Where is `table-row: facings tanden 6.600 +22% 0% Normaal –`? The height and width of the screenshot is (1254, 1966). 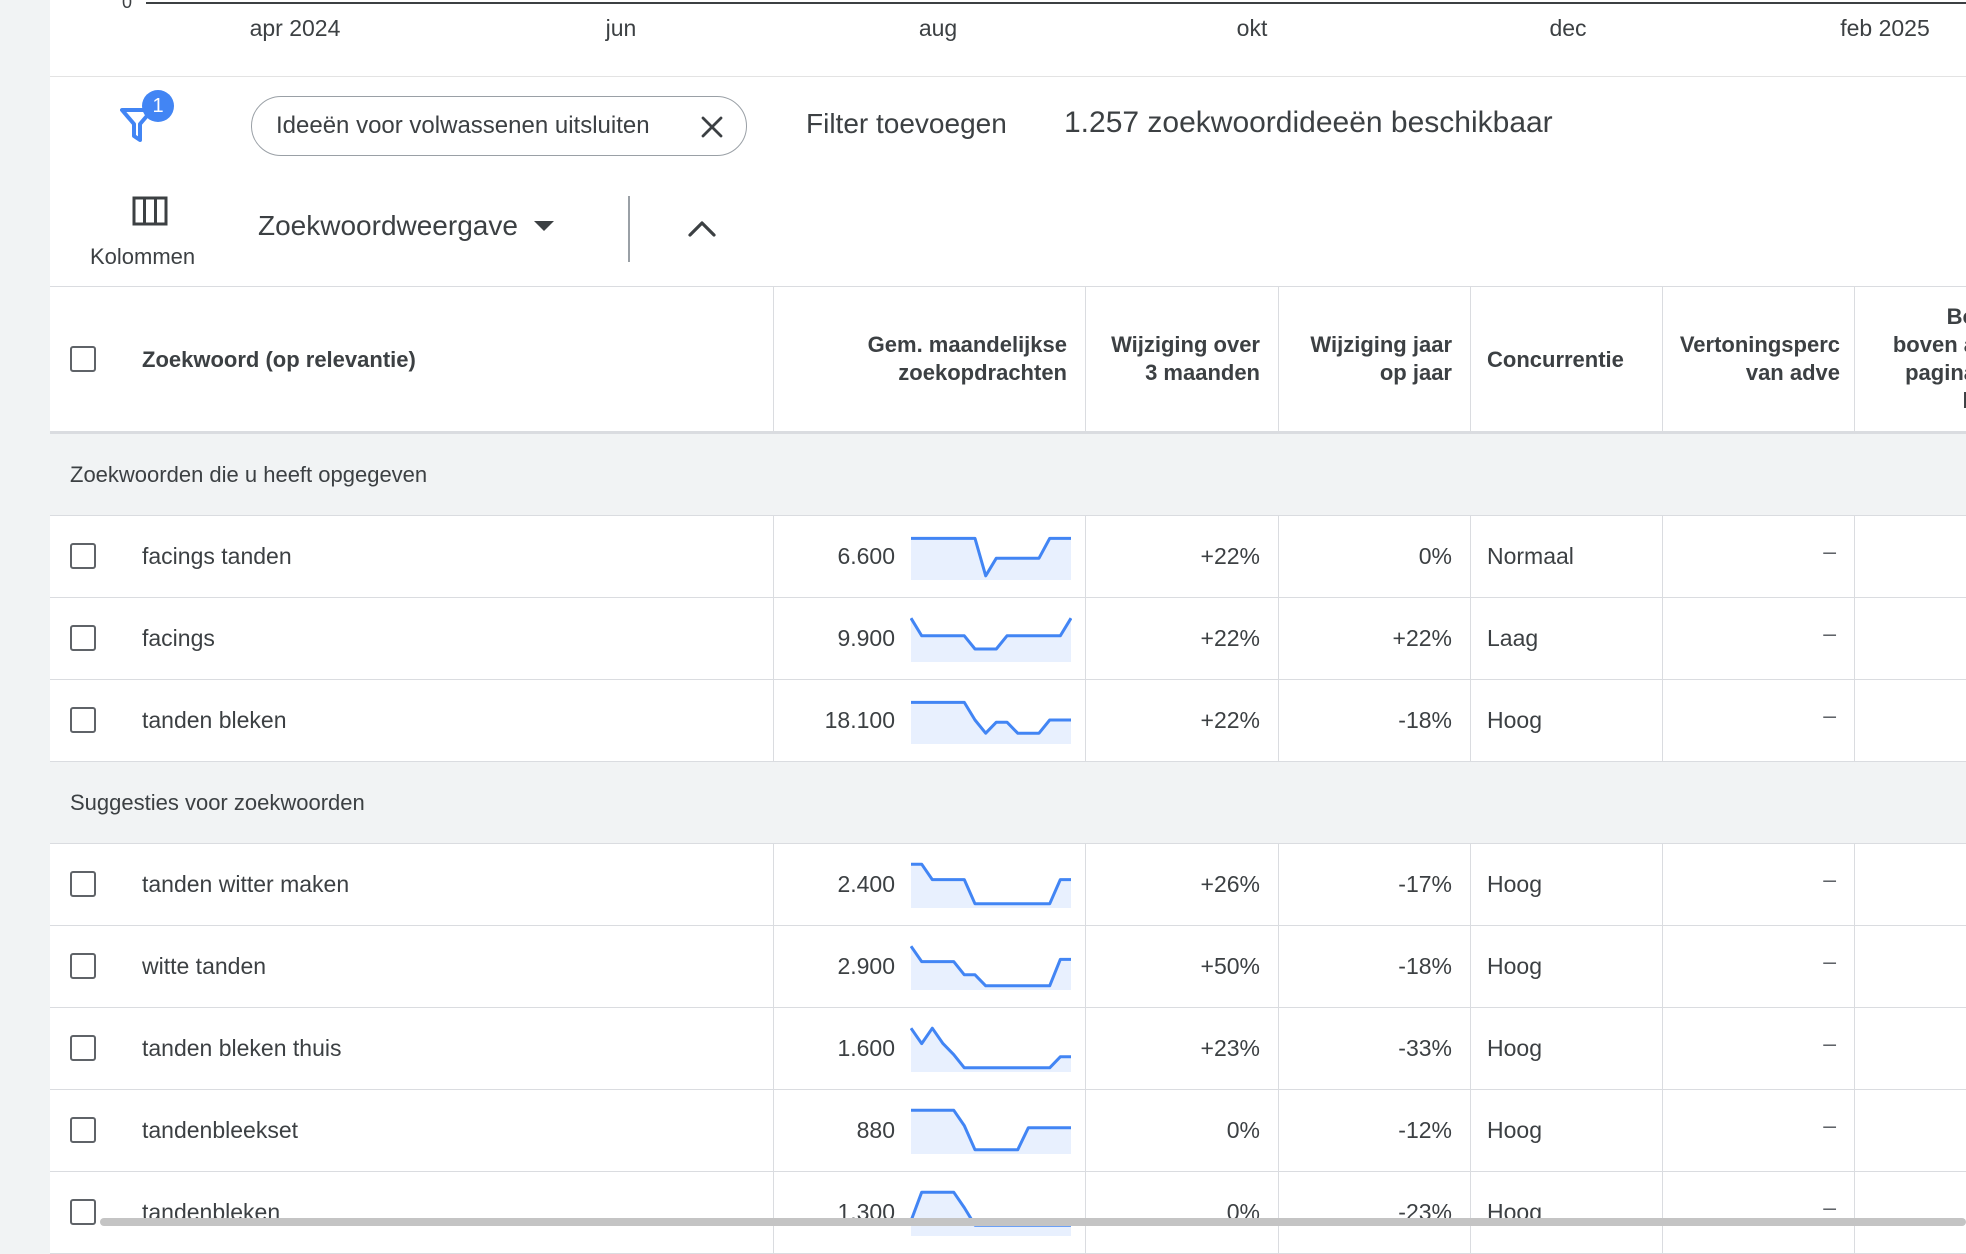 table-row: facings tanden 6.600 +22% 0% Normaal – is located at coordinates (1008, 557).